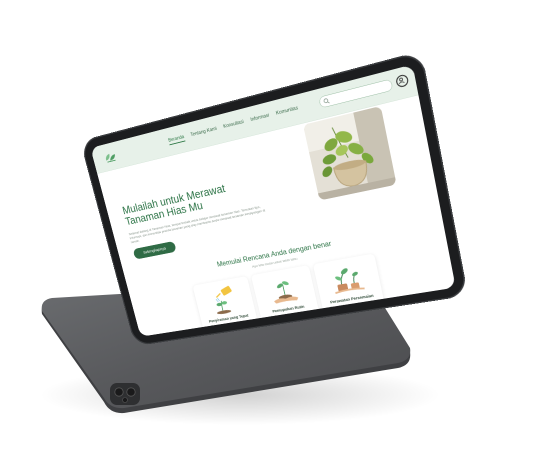 This screenshot has height=451, width=535. I want to click on hero-plant-image, so click(350, 153).